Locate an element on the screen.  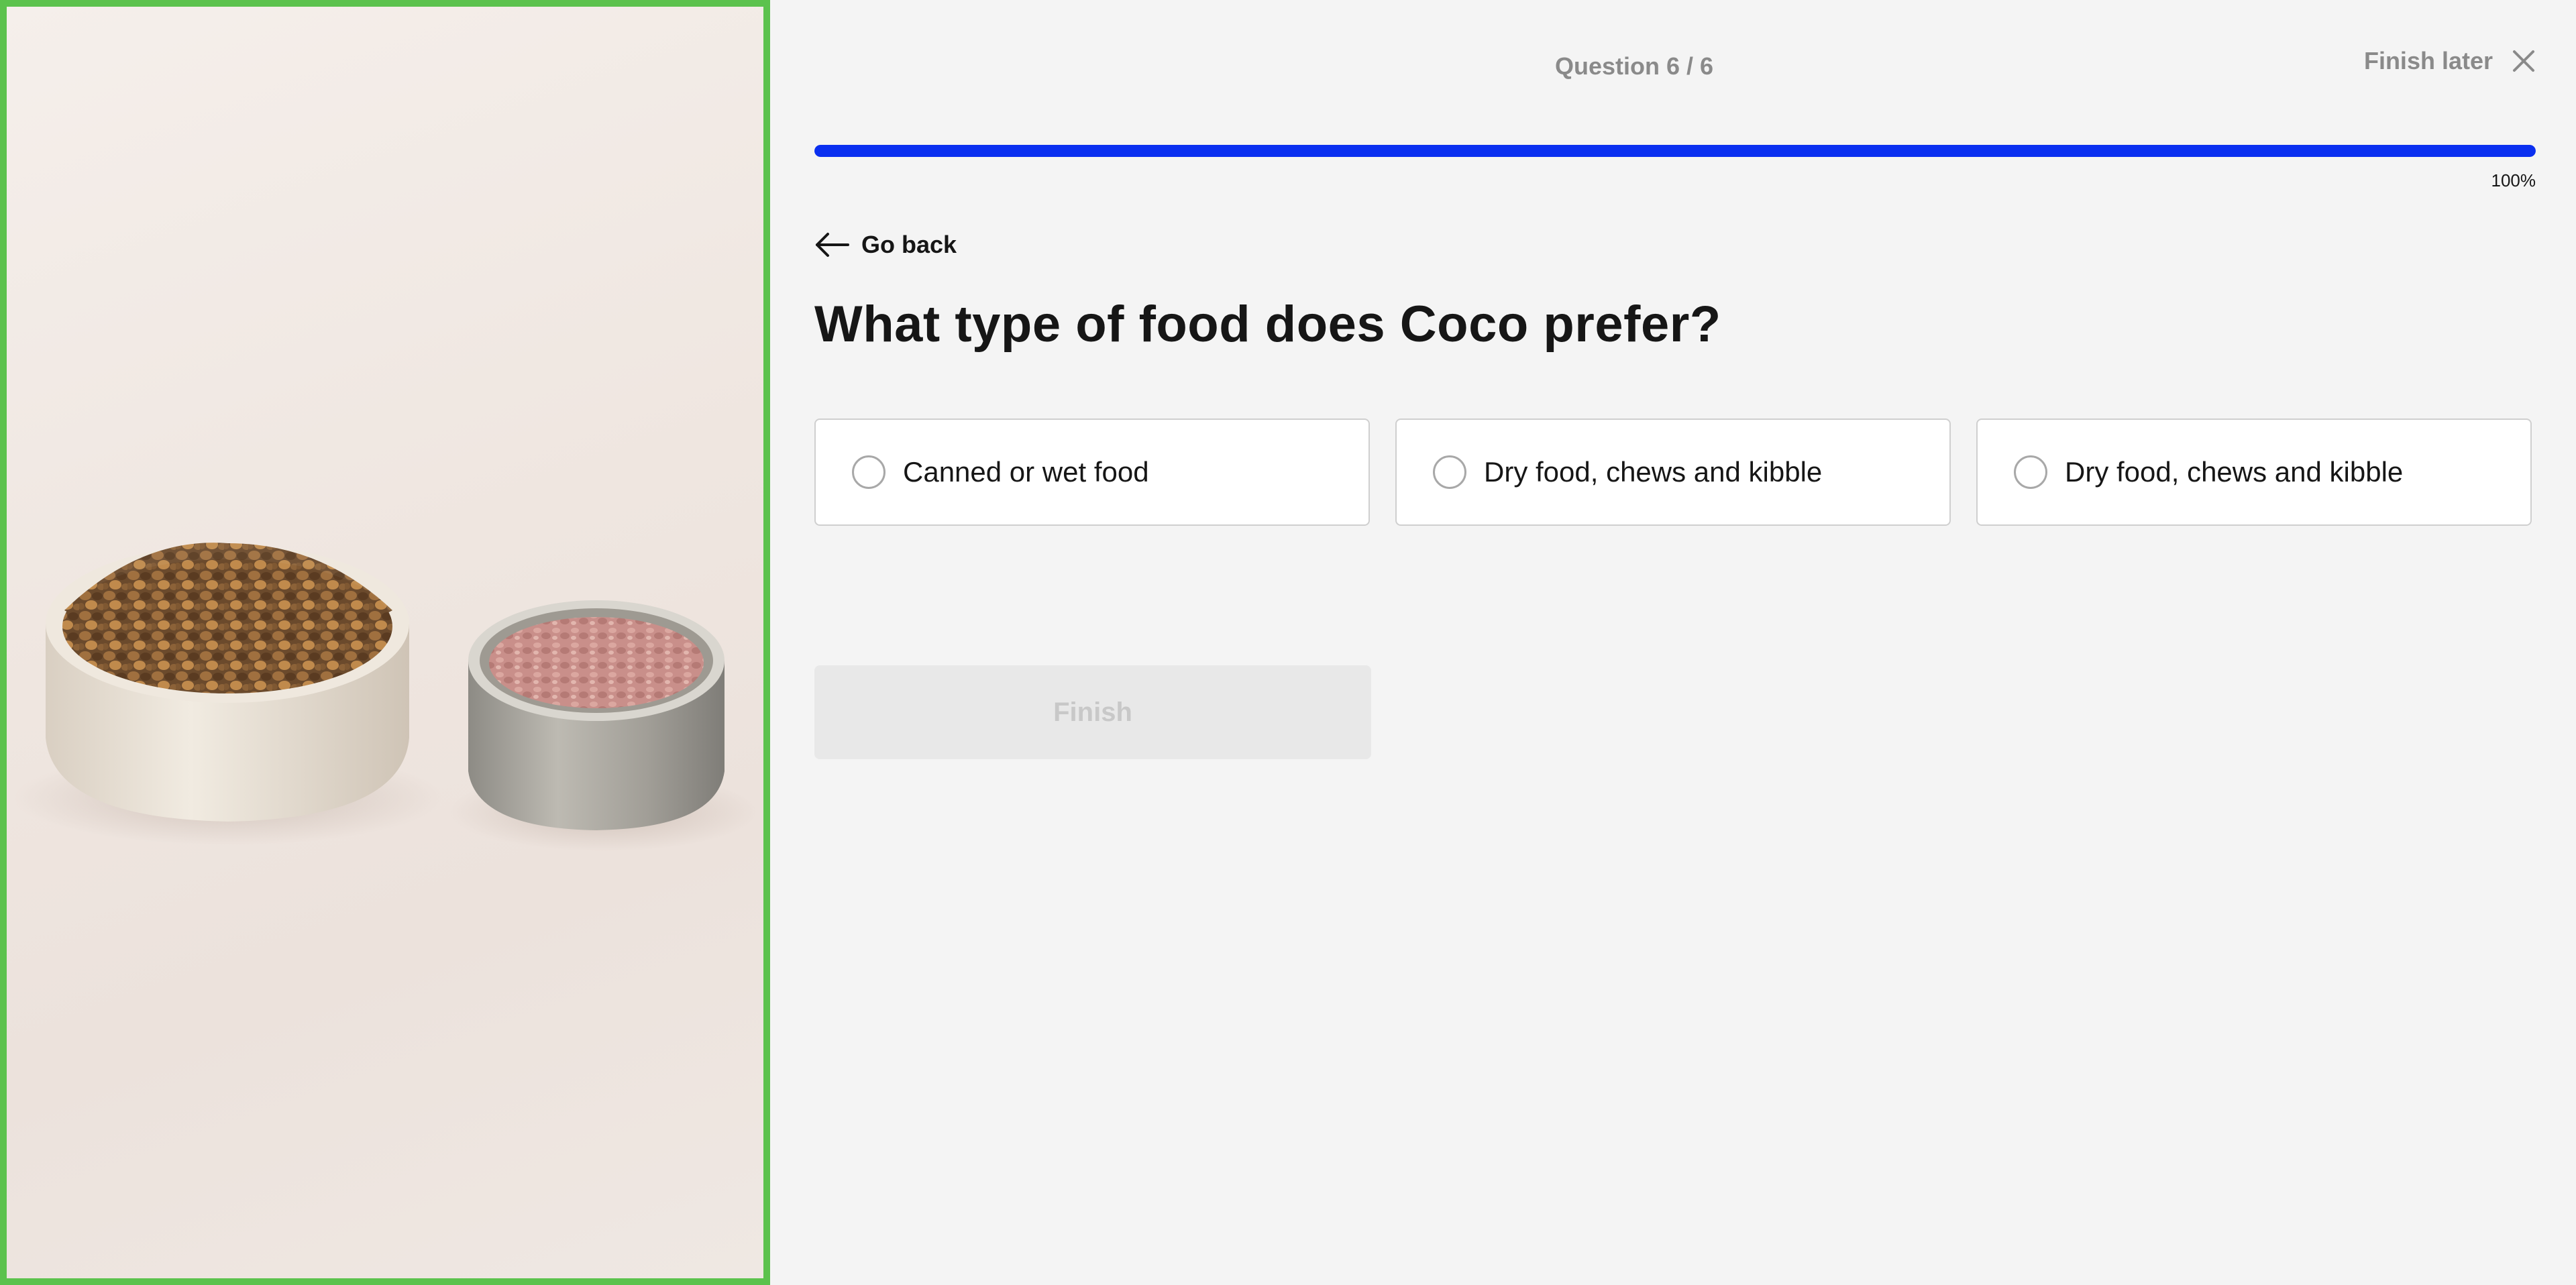
finish-button: Finish is located at coordinates (1092, 712).